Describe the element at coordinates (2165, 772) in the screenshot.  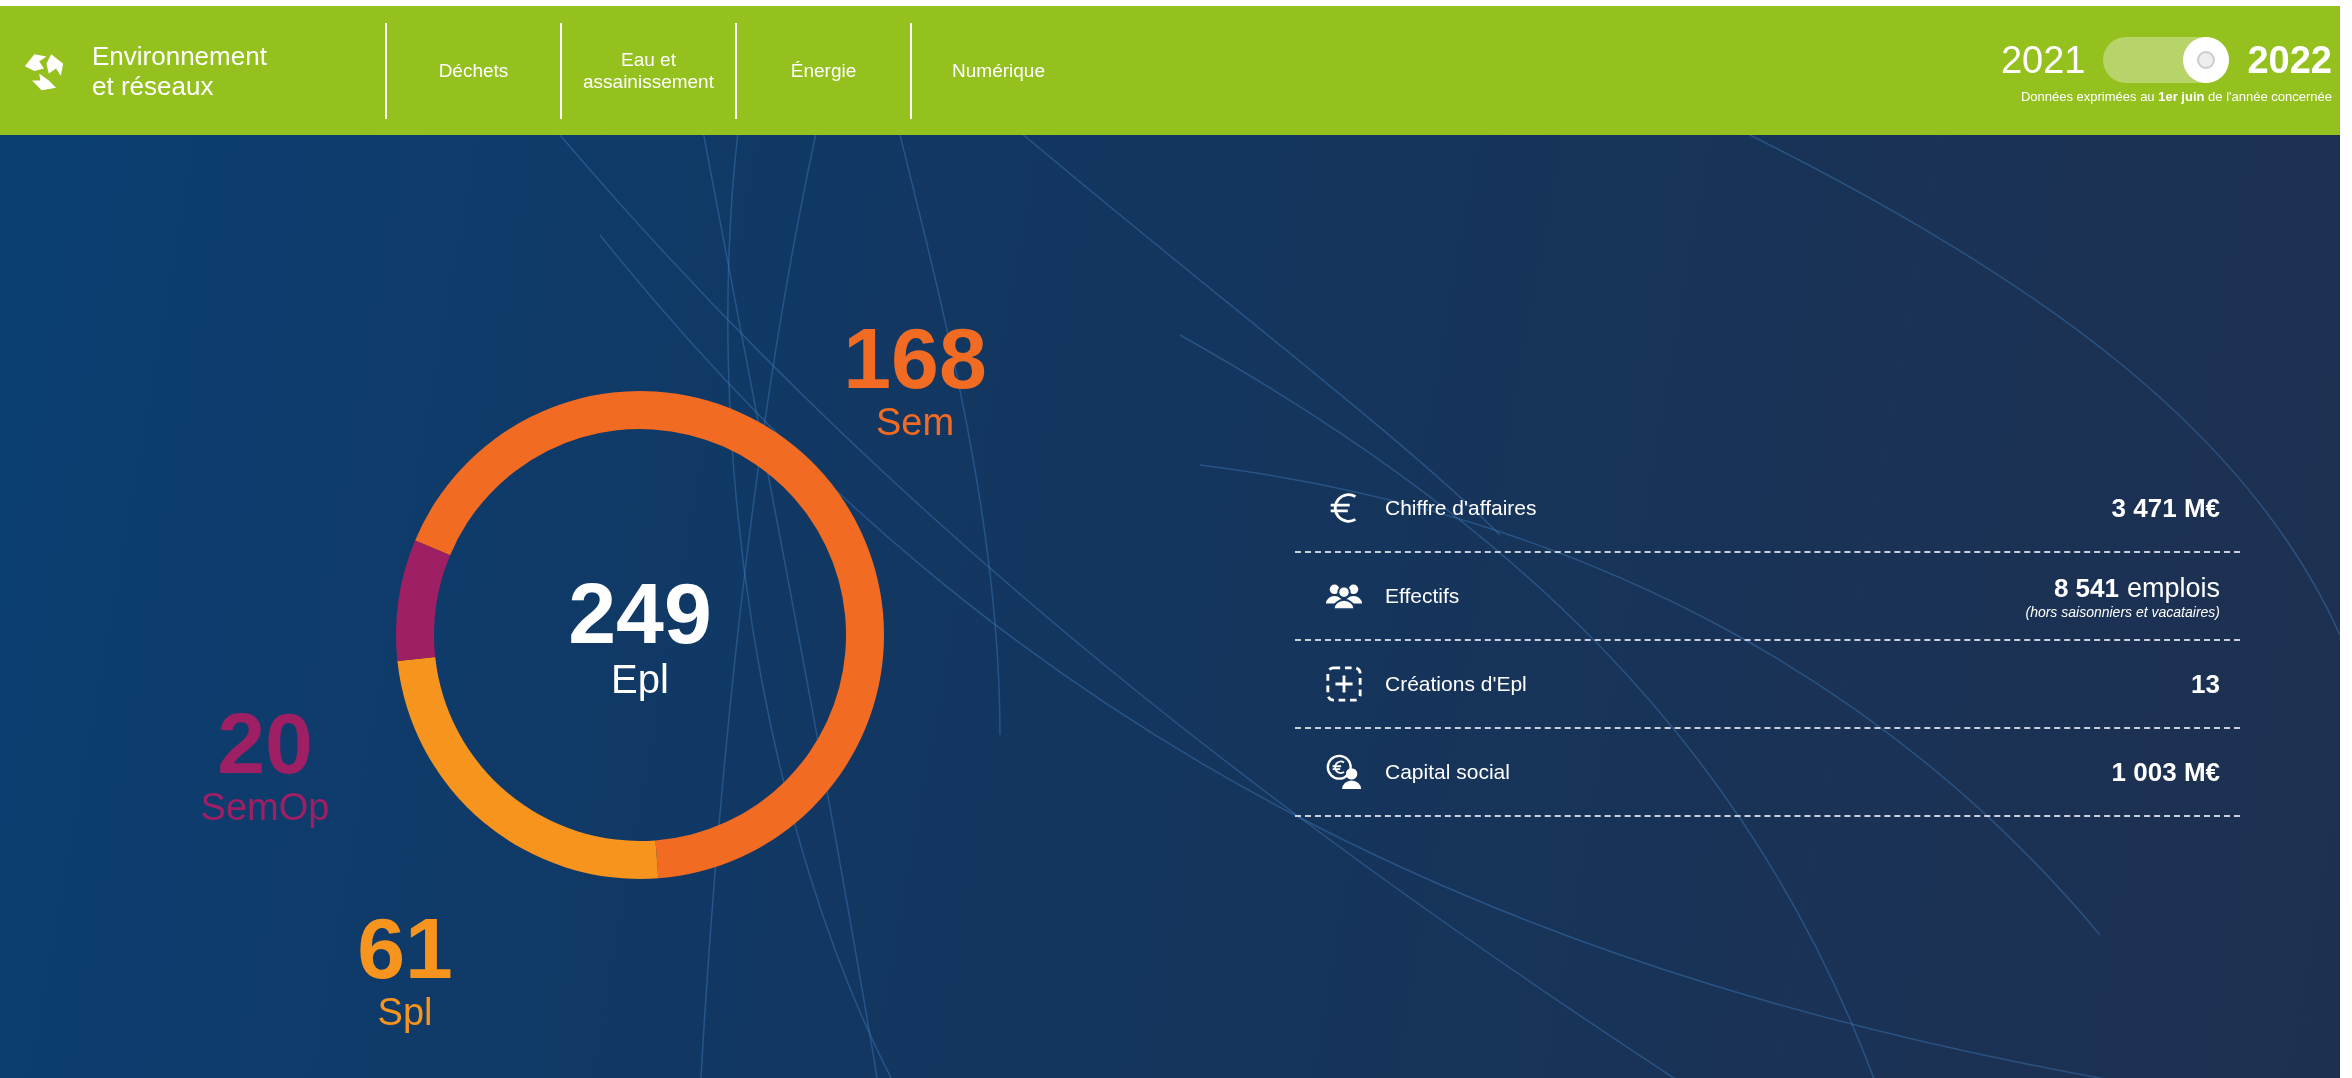
I see `stat-value: 1 003 M€` at that location.